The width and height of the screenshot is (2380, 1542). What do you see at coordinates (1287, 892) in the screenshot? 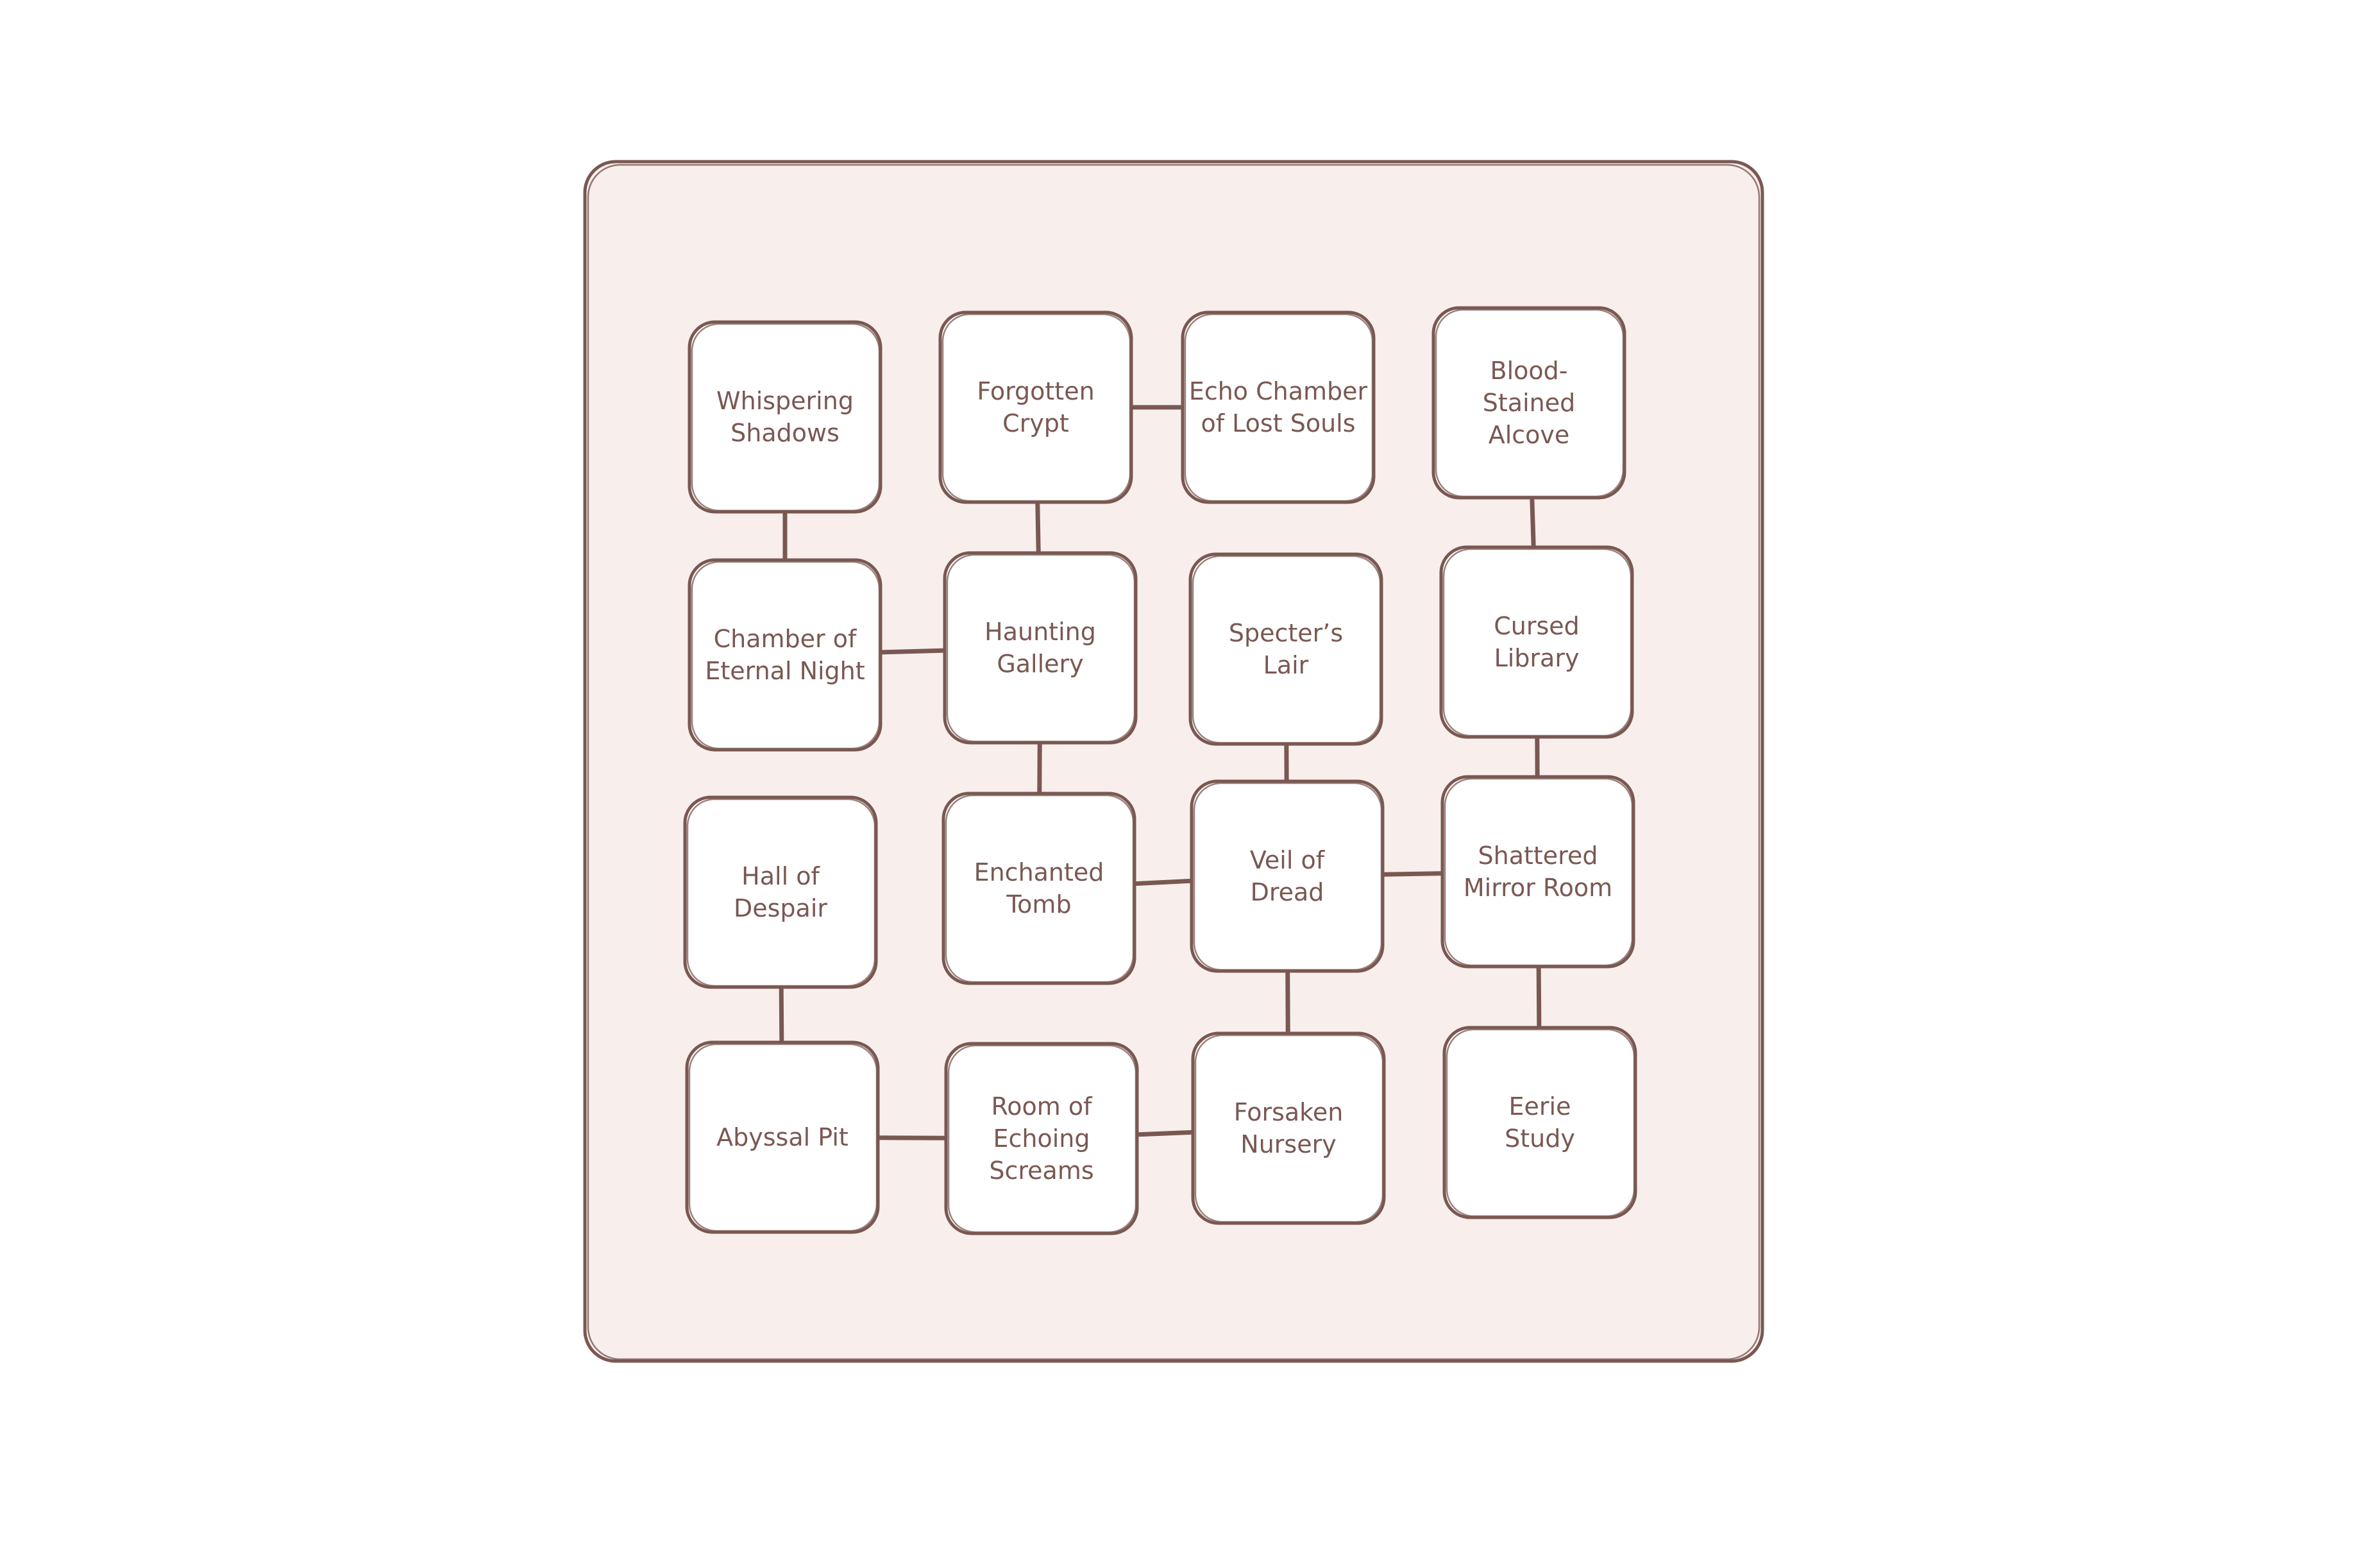
I see `room-label-line: Dread` at bounding box center [1287, 892].